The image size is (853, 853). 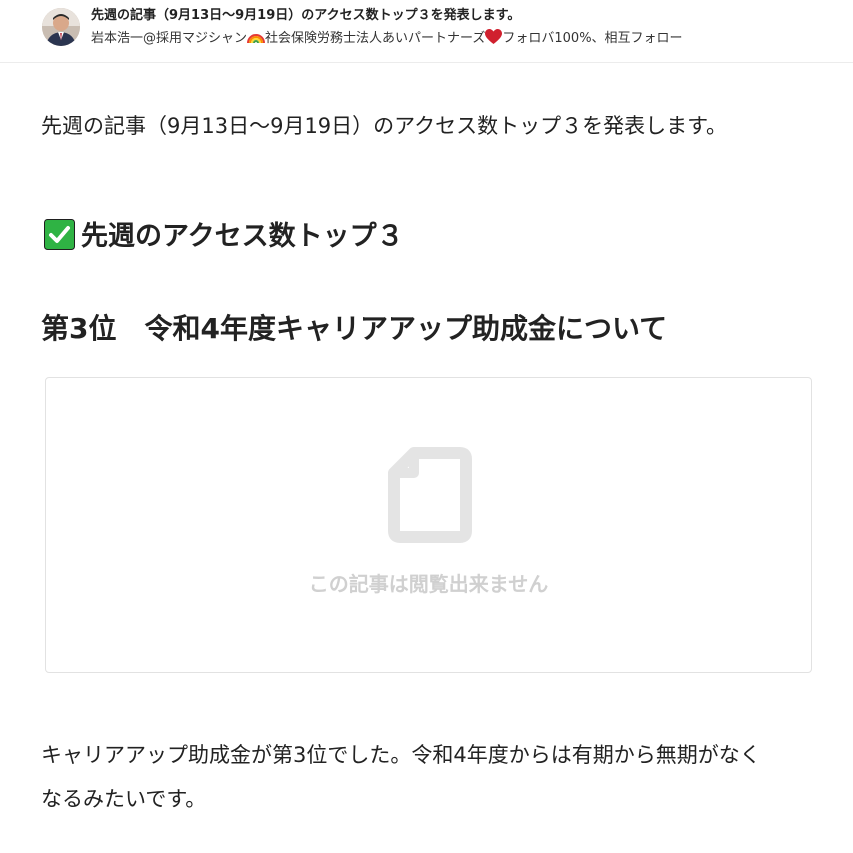 What do you see at coordinates (375, 38) in the screenshot?
I see `author-name-part2: 社会保険労務士法人あいパートナーズ` at bounding box center [375, 38].